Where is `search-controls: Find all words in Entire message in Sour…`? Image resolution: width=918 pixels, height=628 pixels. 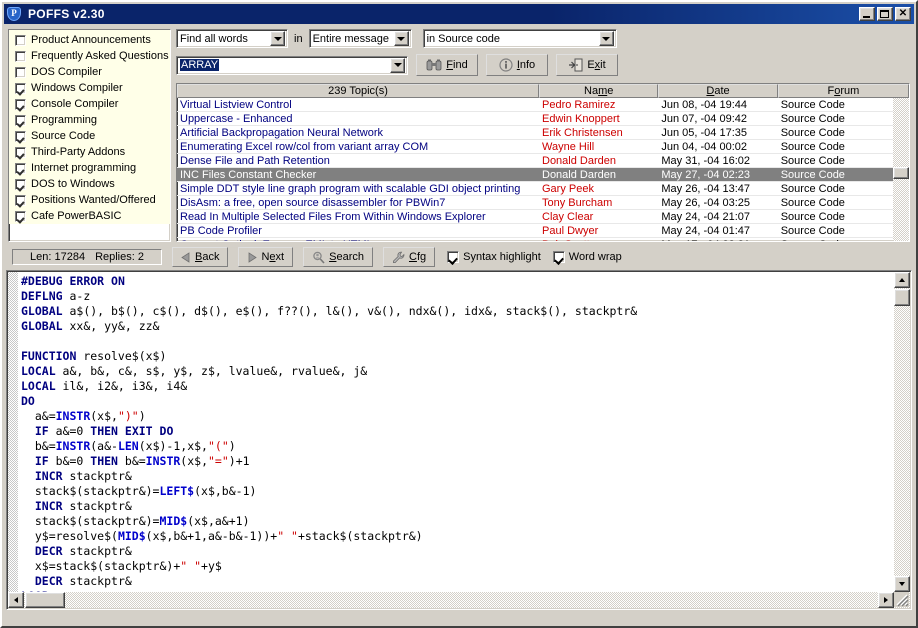
search-controls: Find all words in Entire message in Sour… is located at coordinates (543, 55).